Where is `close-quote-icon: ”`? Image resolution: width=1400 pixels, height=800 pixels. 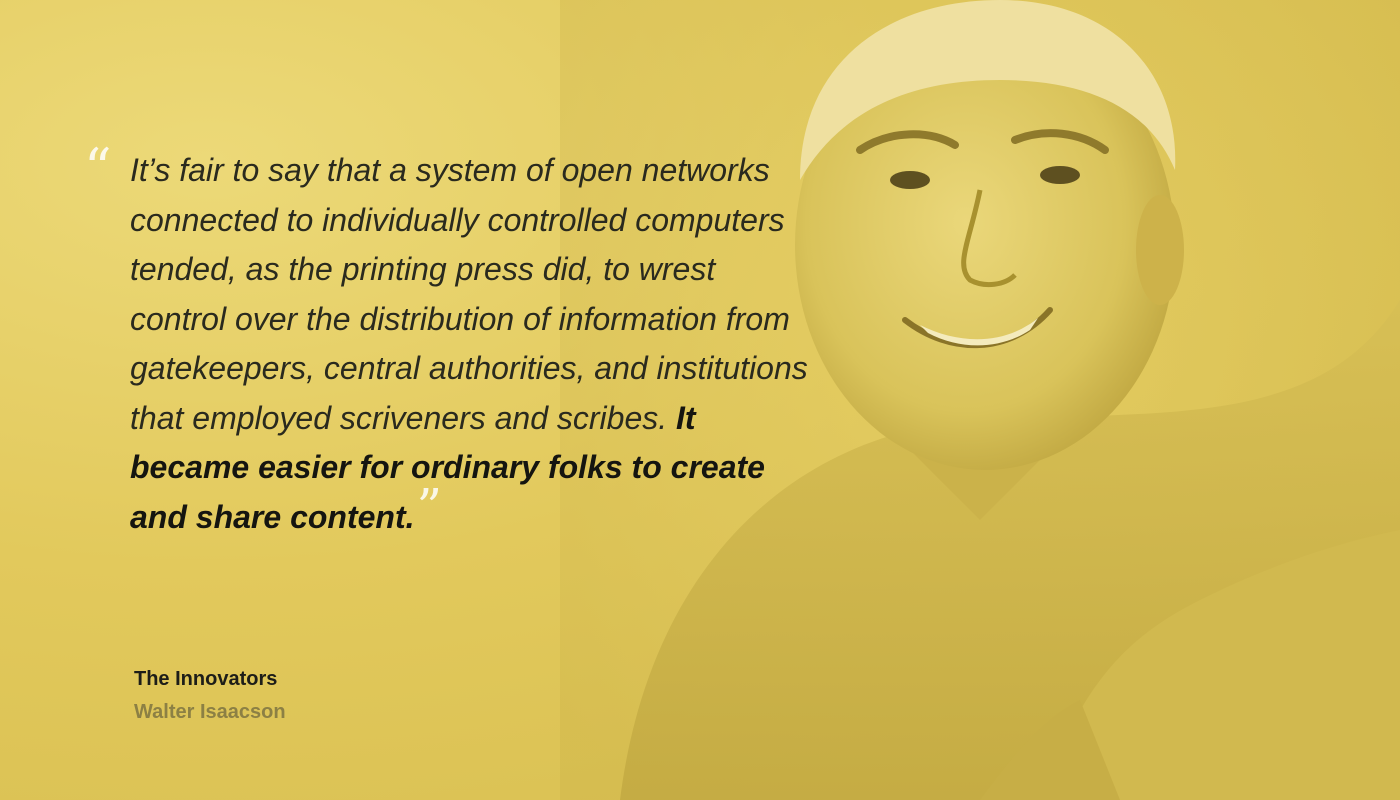 close-quote-icon: ” is located at coordinates (429, 506).